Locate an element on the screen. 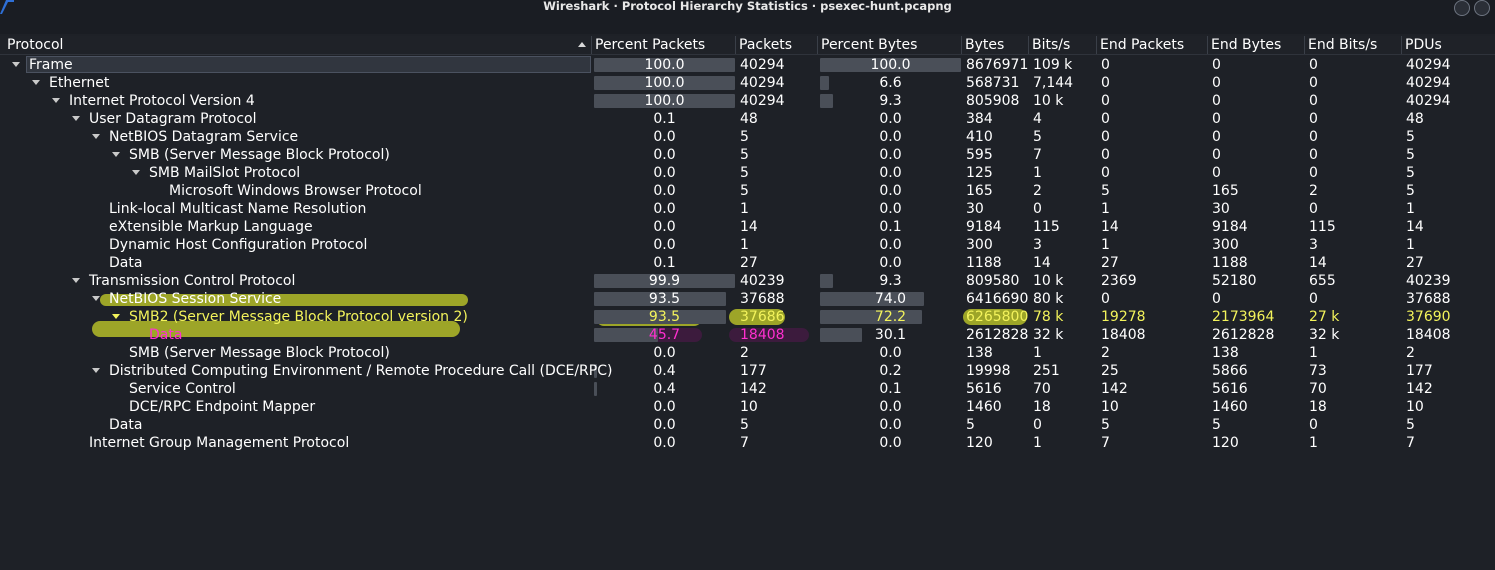 The width and height of the screenshot is (1495, 570). bits-per-second-value: 7,144 is located at coordinates (1053, 83).